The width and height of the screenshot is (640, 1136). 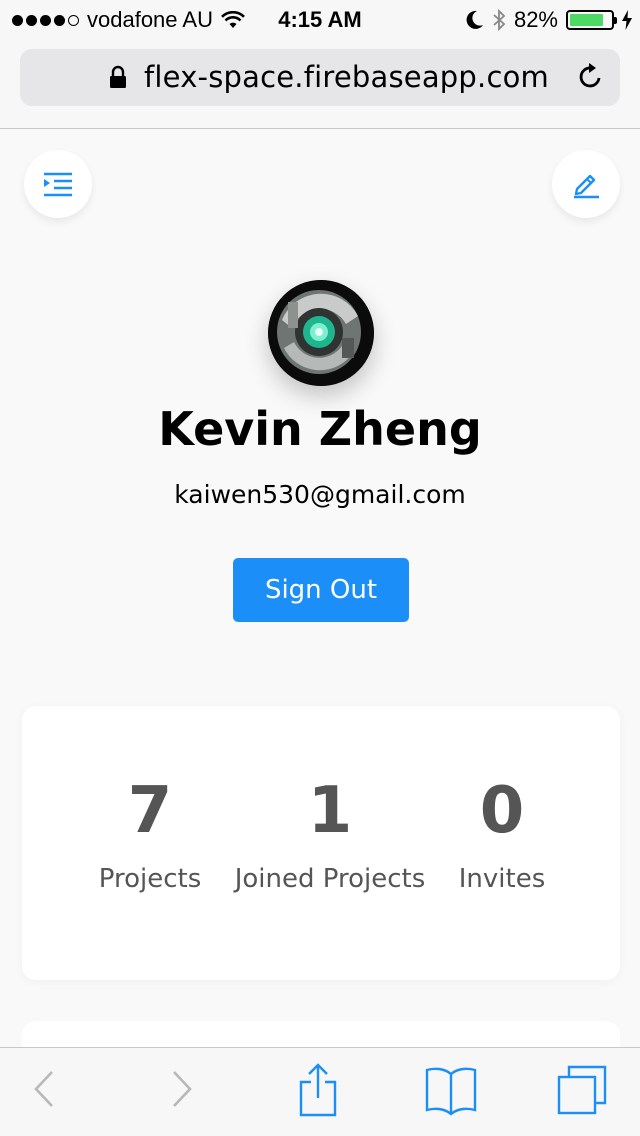 I want to click on menu-indent-icon, so click(x=58, y=184).